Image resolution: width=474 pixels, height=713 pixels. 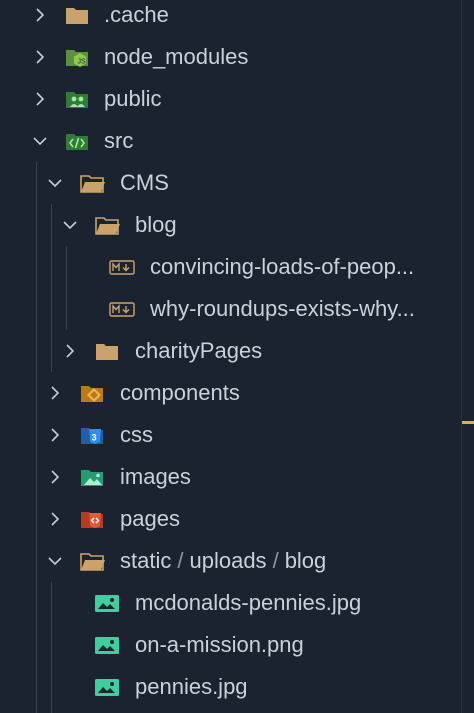 What do you see at coordinates (231, 183) in the screenshot?
I see `tree-item-cms: CMS` at bounding box center [231, 183].